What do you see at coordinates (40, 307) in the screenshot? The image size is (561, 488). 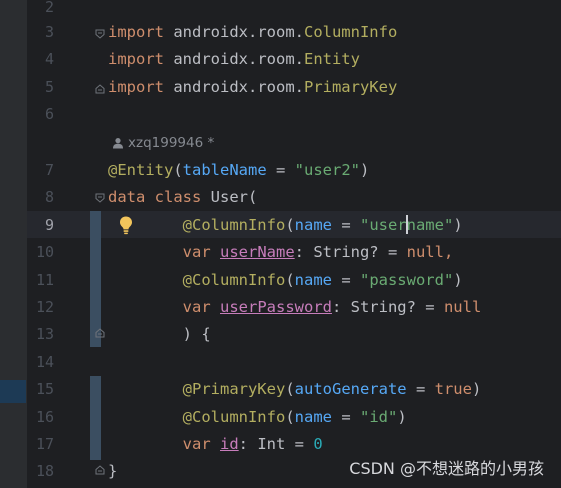 I see `line-number: 12` at bounding box center [40, 307].